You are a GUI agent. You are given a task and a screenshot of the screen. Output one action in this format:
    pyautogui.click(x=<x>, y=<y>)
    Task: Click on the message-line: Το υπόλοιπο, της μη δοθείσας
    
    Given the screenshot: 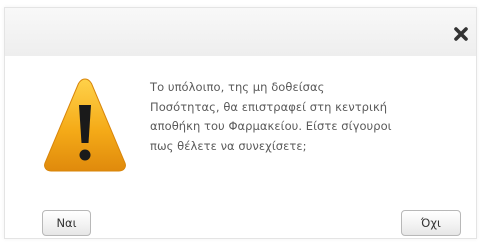 What is the action you would take?
    pyautogui.click(x=237, y=87)
    